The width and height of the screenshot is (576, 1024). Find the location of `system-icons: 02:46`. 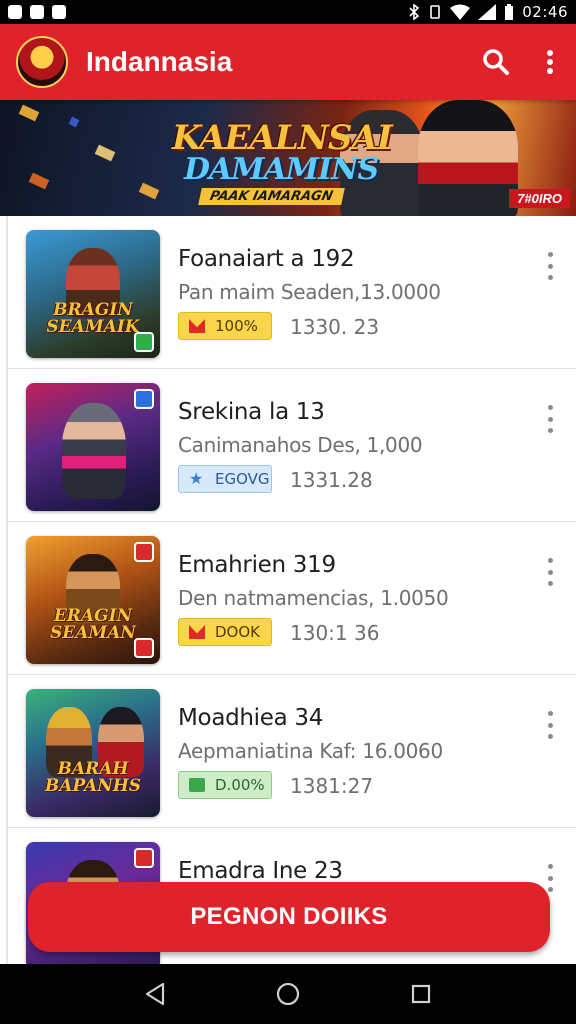

system-icons: 02:46 is located at coordinates (488, 12).